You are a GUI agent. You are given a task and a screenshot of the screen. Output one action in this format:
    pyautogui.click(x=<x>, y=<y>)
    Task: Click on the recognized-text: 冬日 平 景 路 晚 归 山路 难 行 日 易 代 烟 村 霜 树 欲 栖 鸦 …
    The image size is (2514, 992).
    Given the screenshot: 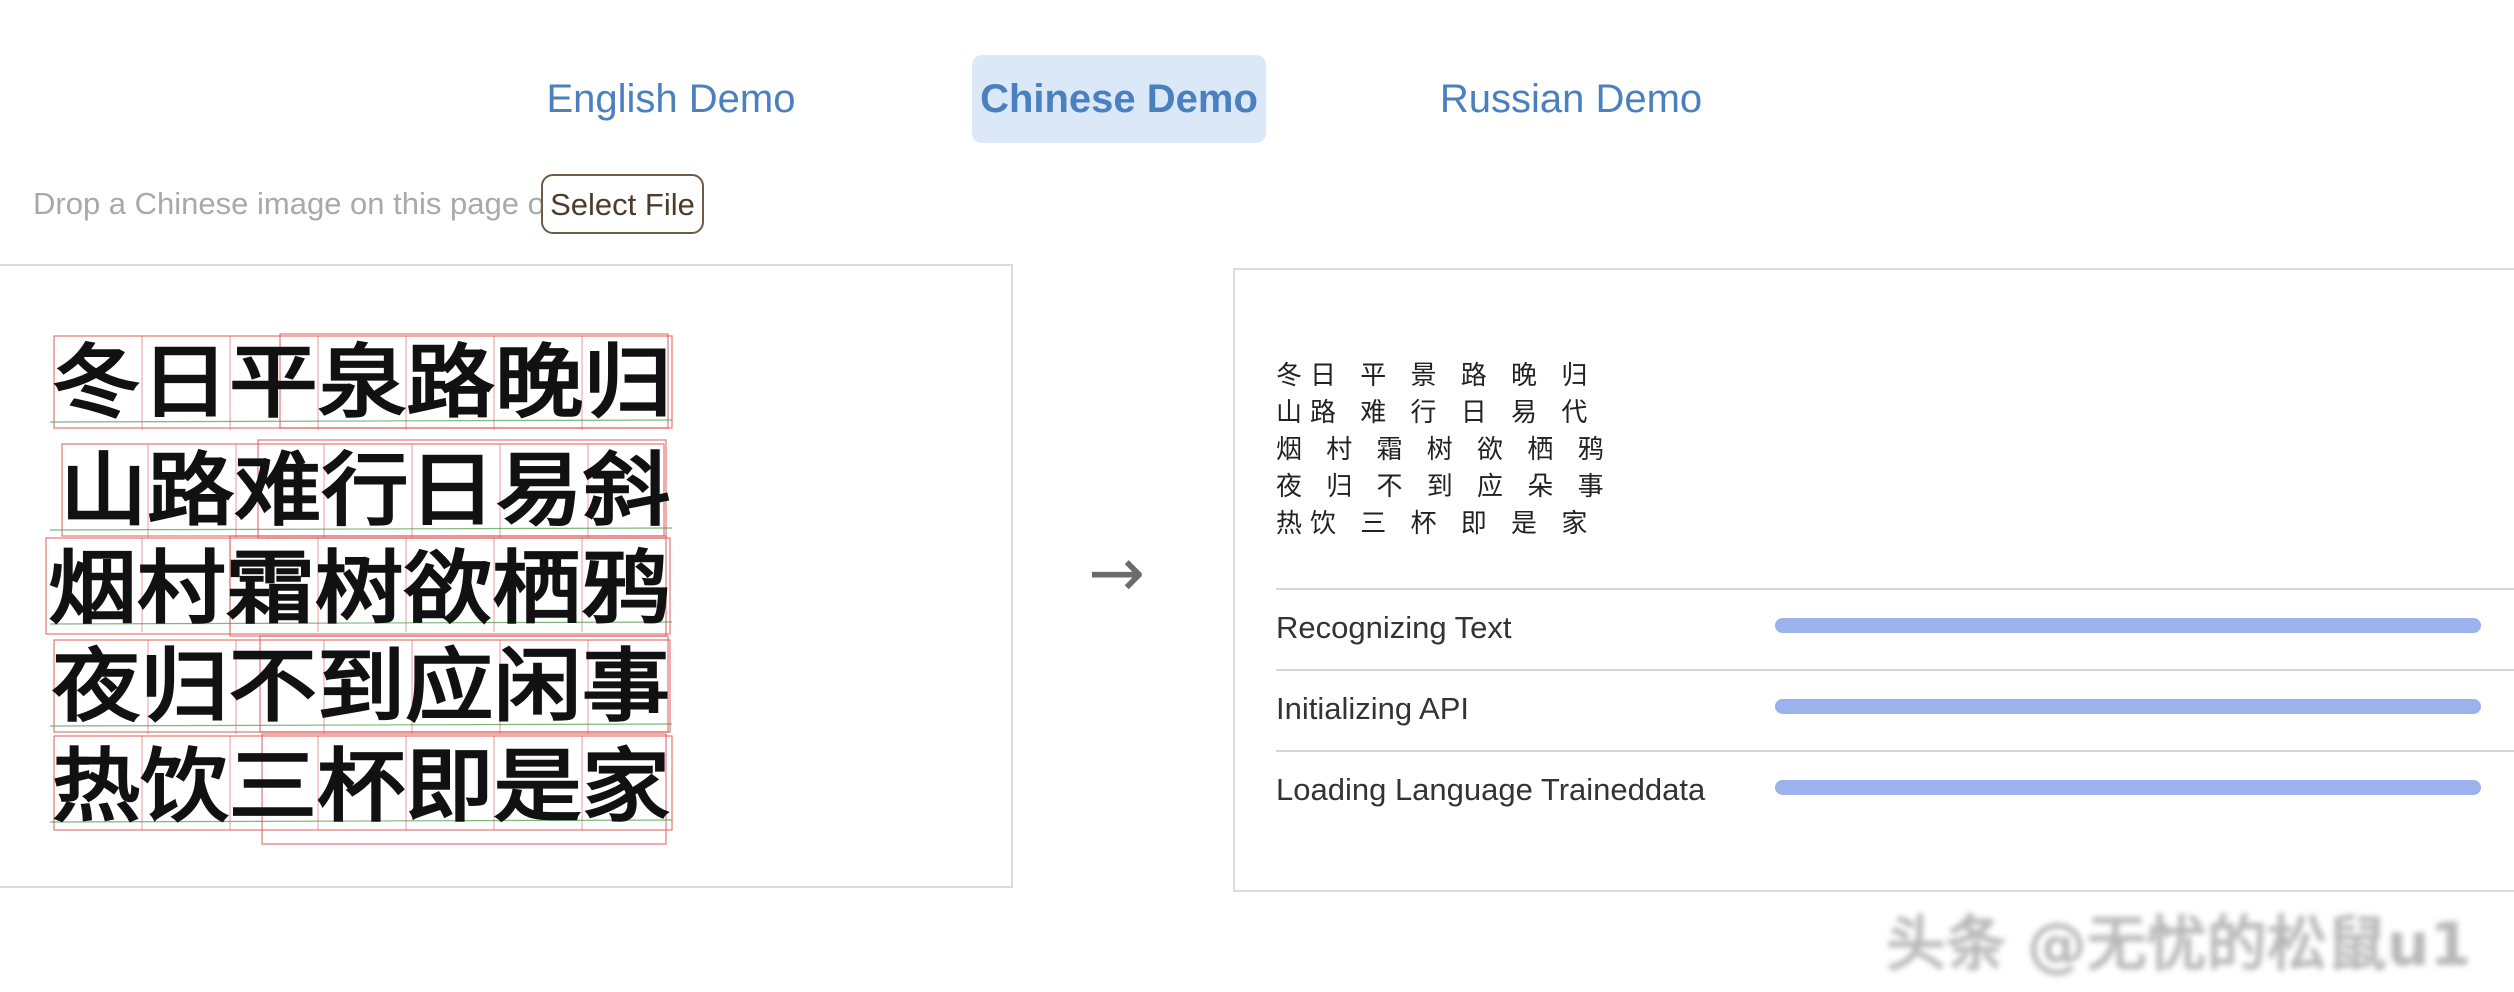 What is the action you would take?
    pyautogui.click(x=1444, y=450)
    